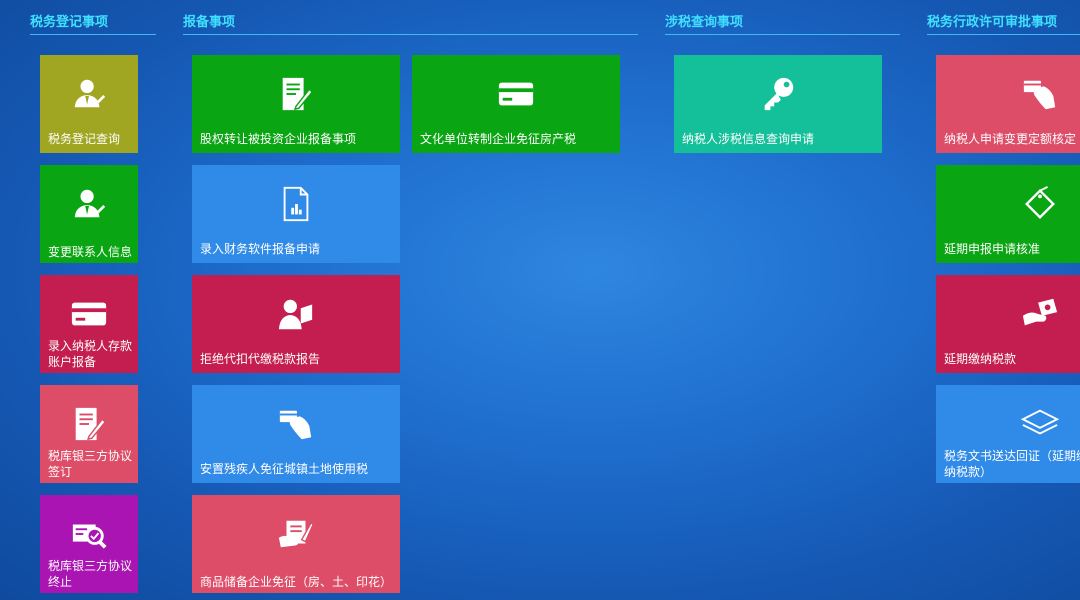 The width and height of the screenshot is (1080, 600). What do you see at coordinates (89, 534) in the screenshot?
I see `search-check-icon` at bounding box center [89, 534].